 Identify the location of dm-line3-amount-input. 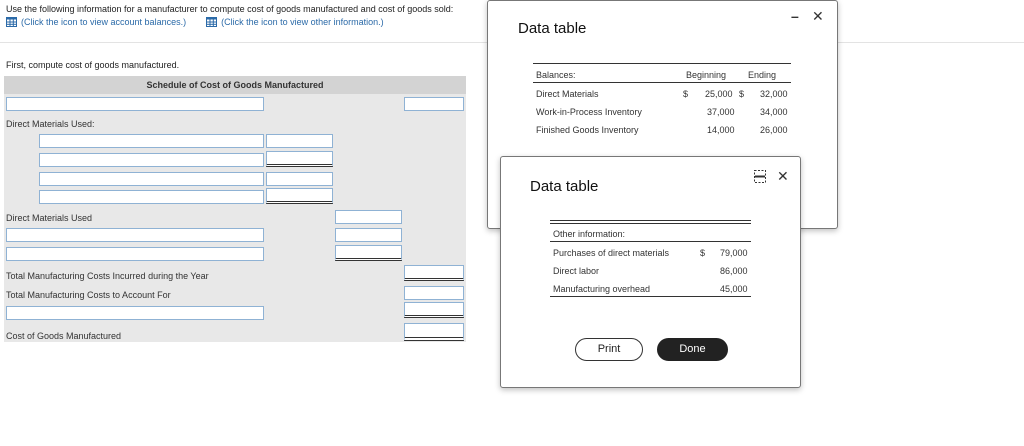
(299, 179).